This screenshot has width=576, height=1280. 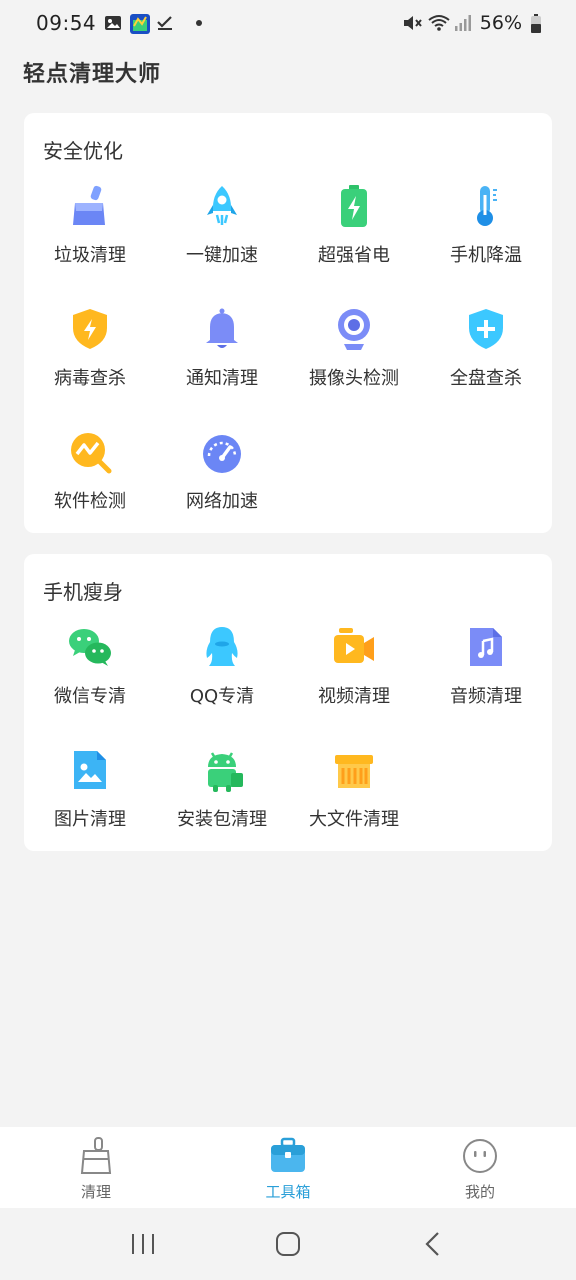 I want to click on tool-phone-cooling: 手机降温, so click(x=486, y=244).